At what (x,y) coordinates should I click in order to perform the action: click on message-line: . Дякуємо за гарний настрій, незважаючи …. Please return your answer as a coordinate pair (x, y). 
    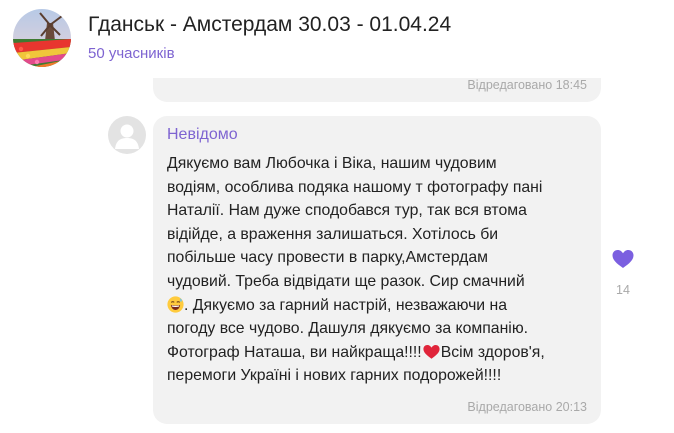
    Looking at the image, I should click on (379, 306).